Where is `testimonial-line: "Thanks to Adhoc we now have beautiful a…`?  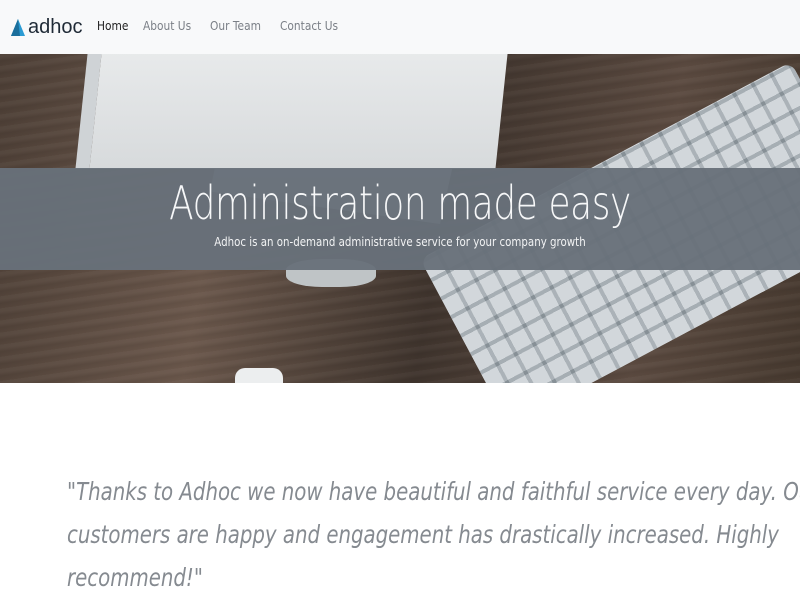
testimonial-line: "Thanks to Adhoc we now have beautiful a… is located at coordinates (433, 491).